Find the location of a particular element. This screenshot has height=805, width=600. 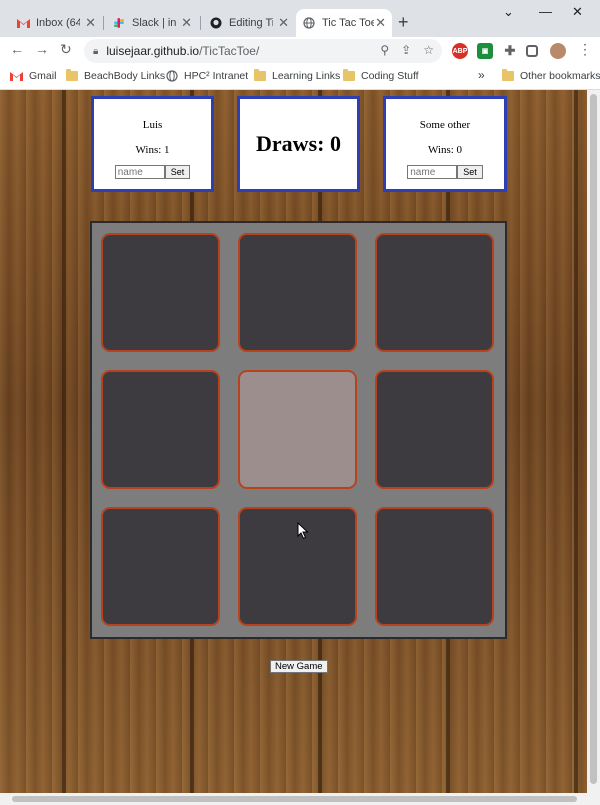

bookmark-beachbody: BeachBody Links is located at coordinates (116, 75).